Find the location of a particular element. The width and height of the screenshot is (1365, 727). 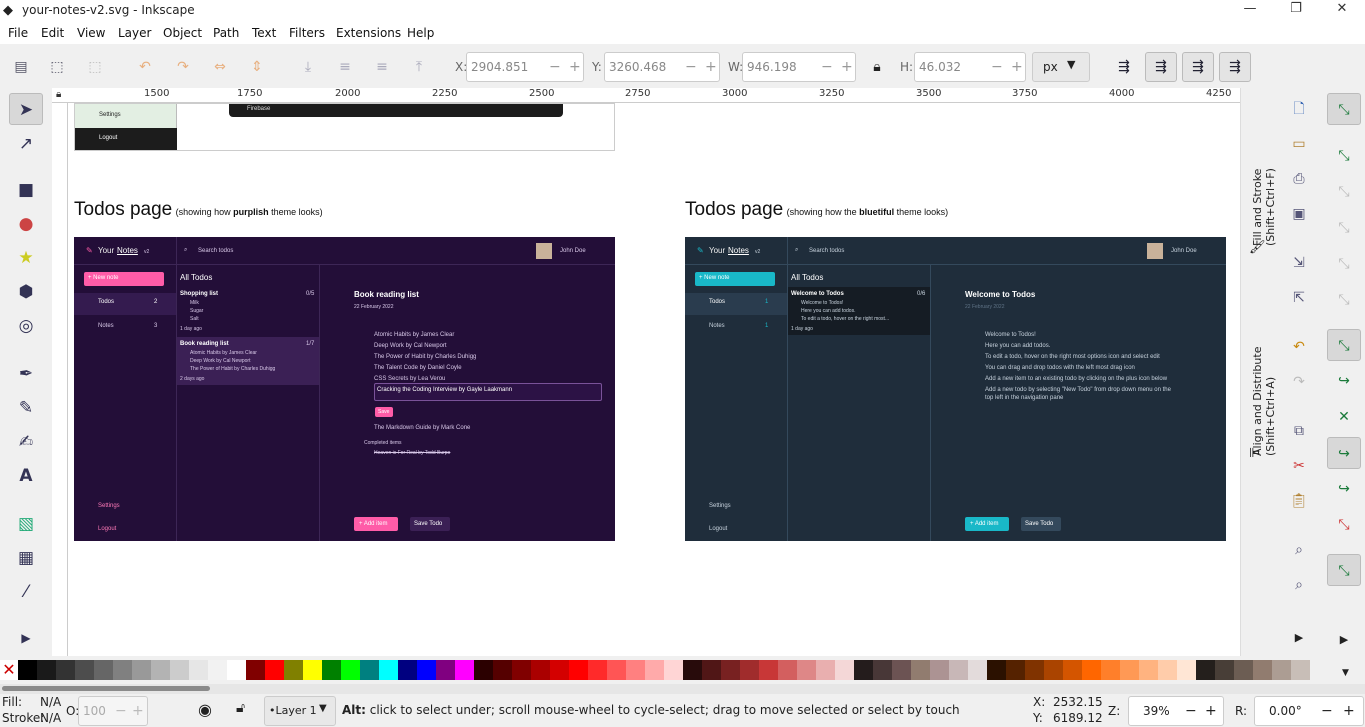

snap-page-icon: ⤡ is located at coordinates (1344, 570).